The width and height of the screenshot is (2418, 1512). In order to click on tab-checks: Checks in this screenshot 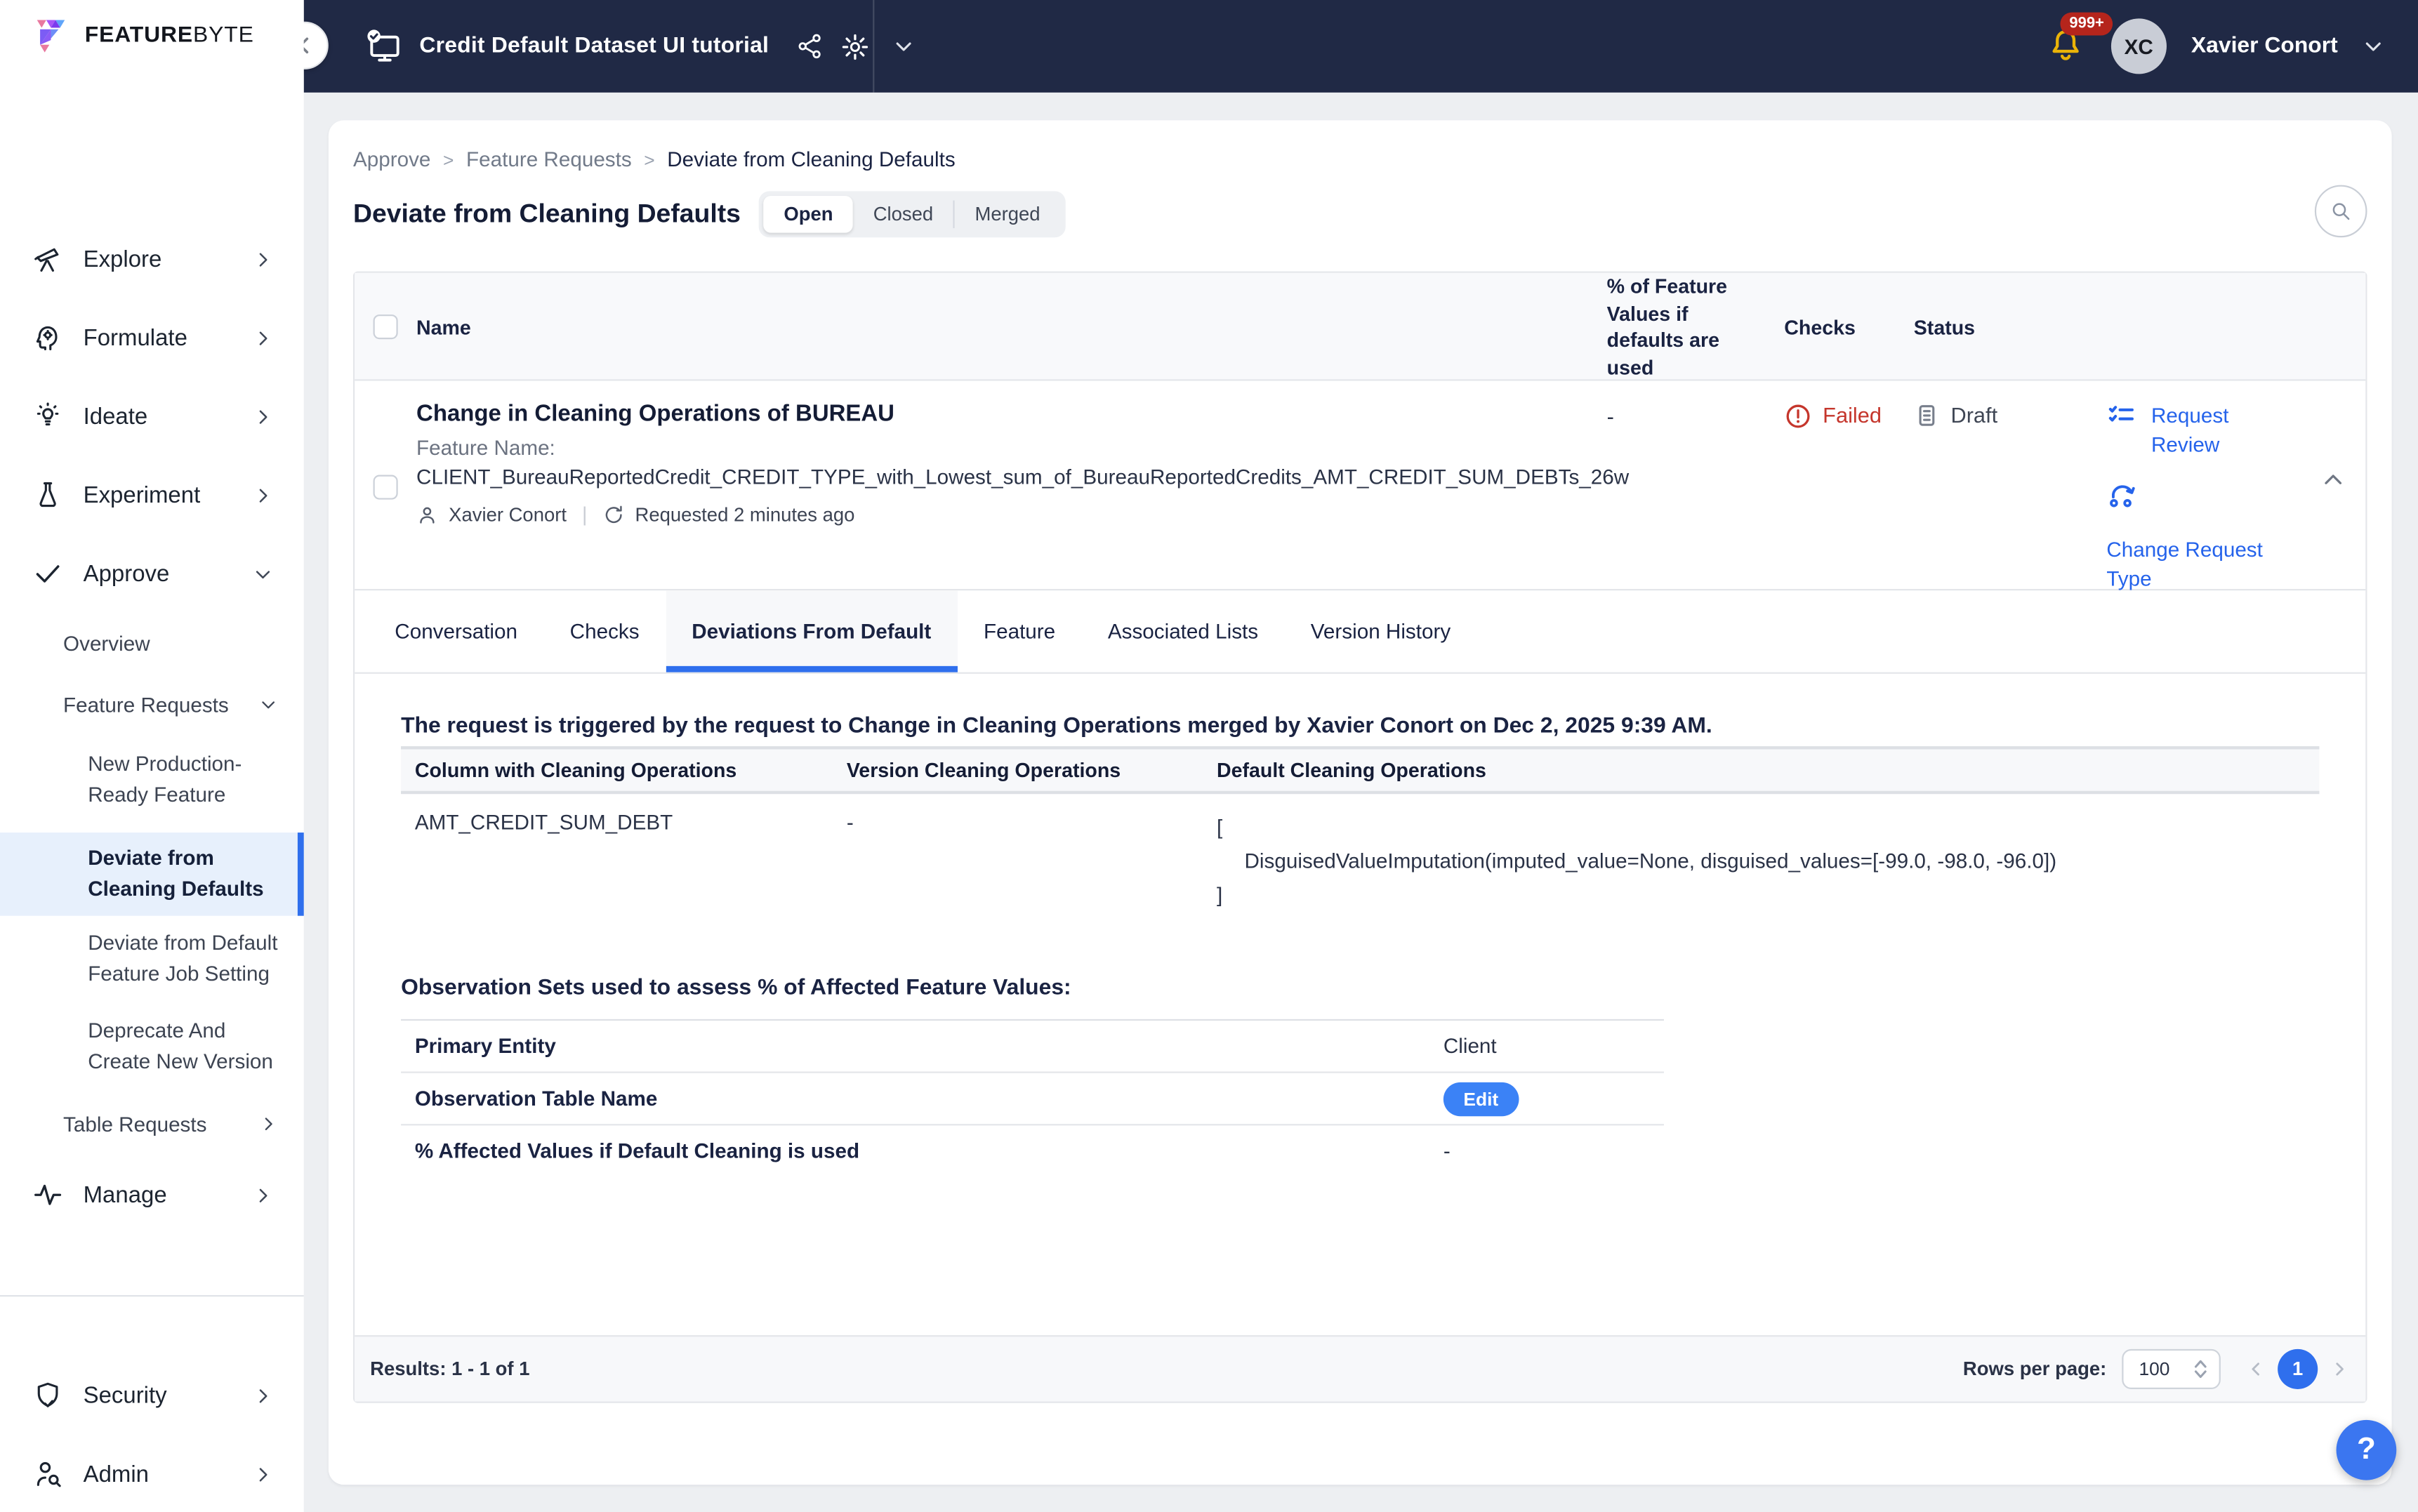, I will do `click(604, 631)`.